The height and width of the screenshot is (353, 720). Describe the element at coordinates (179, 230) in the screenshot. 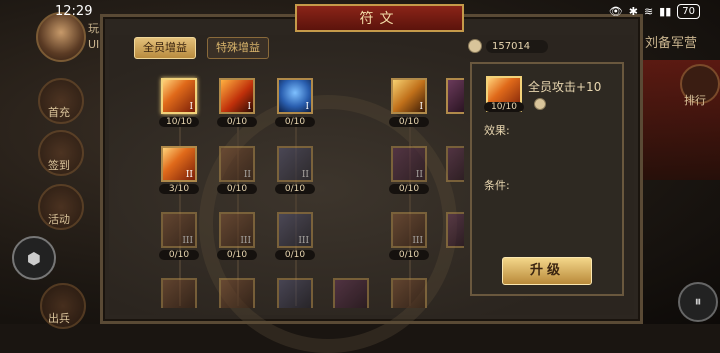

I see `rune-fire-slash-3: III` at that location.